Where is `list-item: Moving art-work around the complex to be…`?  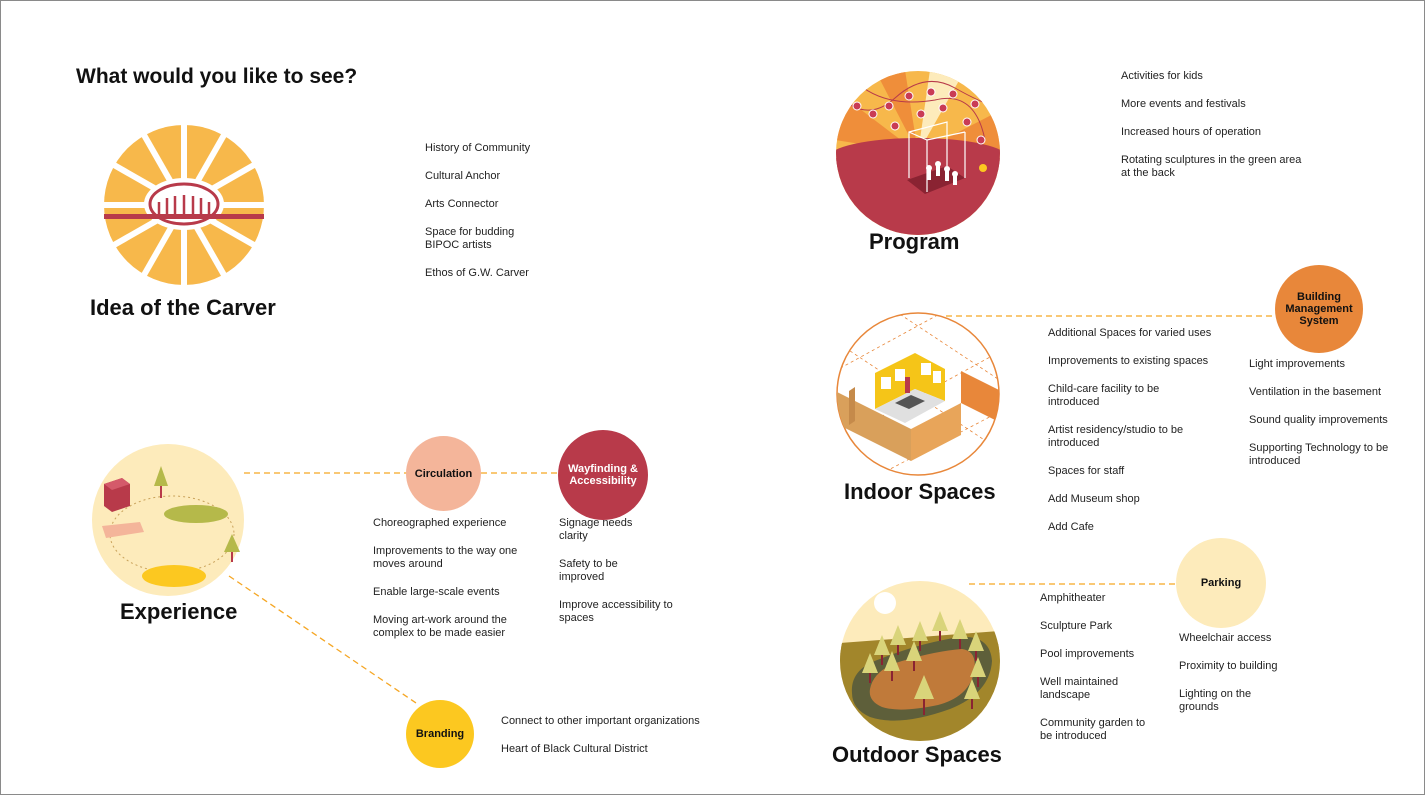 list-item: Moving art-work around the complex to be… is located at coordinates (440, 626).